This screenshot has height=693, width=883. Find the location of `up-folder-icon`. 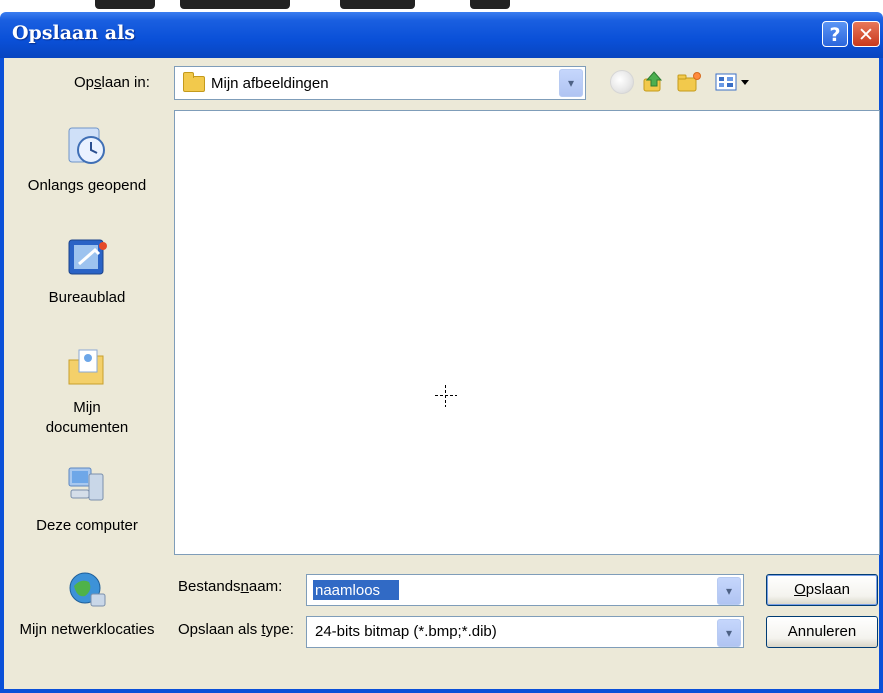

up-folder-icon is located at coordinates (653, 81).